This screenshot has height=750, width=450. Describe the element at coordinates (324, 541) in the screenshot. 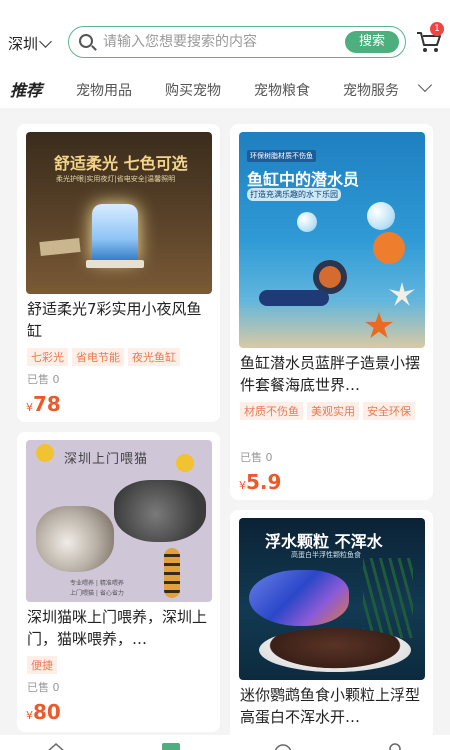

I see `image-headline: 浮水颗粒 不浑水` at that location.